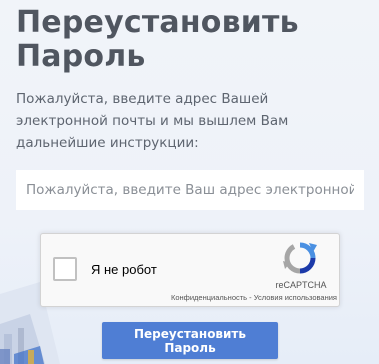 The width and height of the screenshot is (379, 364). What do you see at coordinates (65, 269) in the screenshot?
I see `recaptcha-checkbox` at bounding box center [65, 269].